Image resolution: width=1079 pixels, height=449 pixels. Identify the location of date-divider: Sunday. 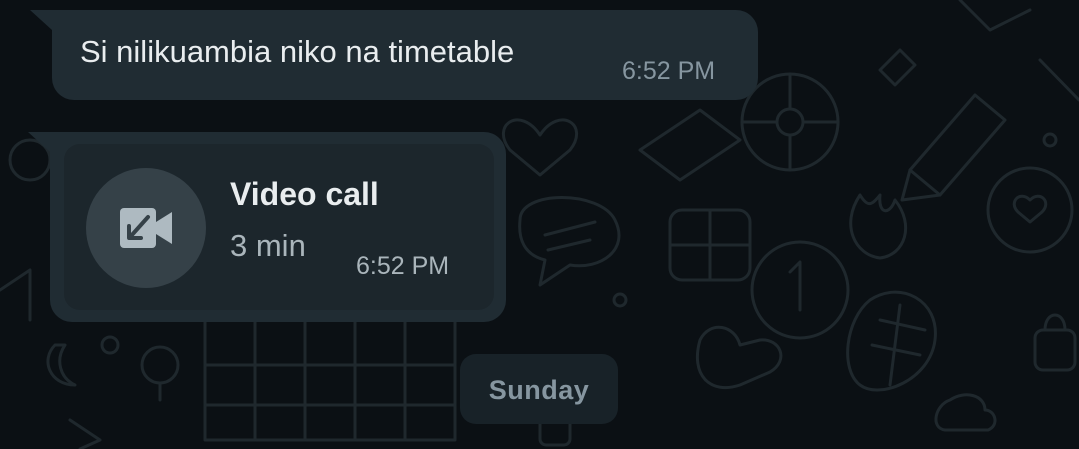
(539, 389).